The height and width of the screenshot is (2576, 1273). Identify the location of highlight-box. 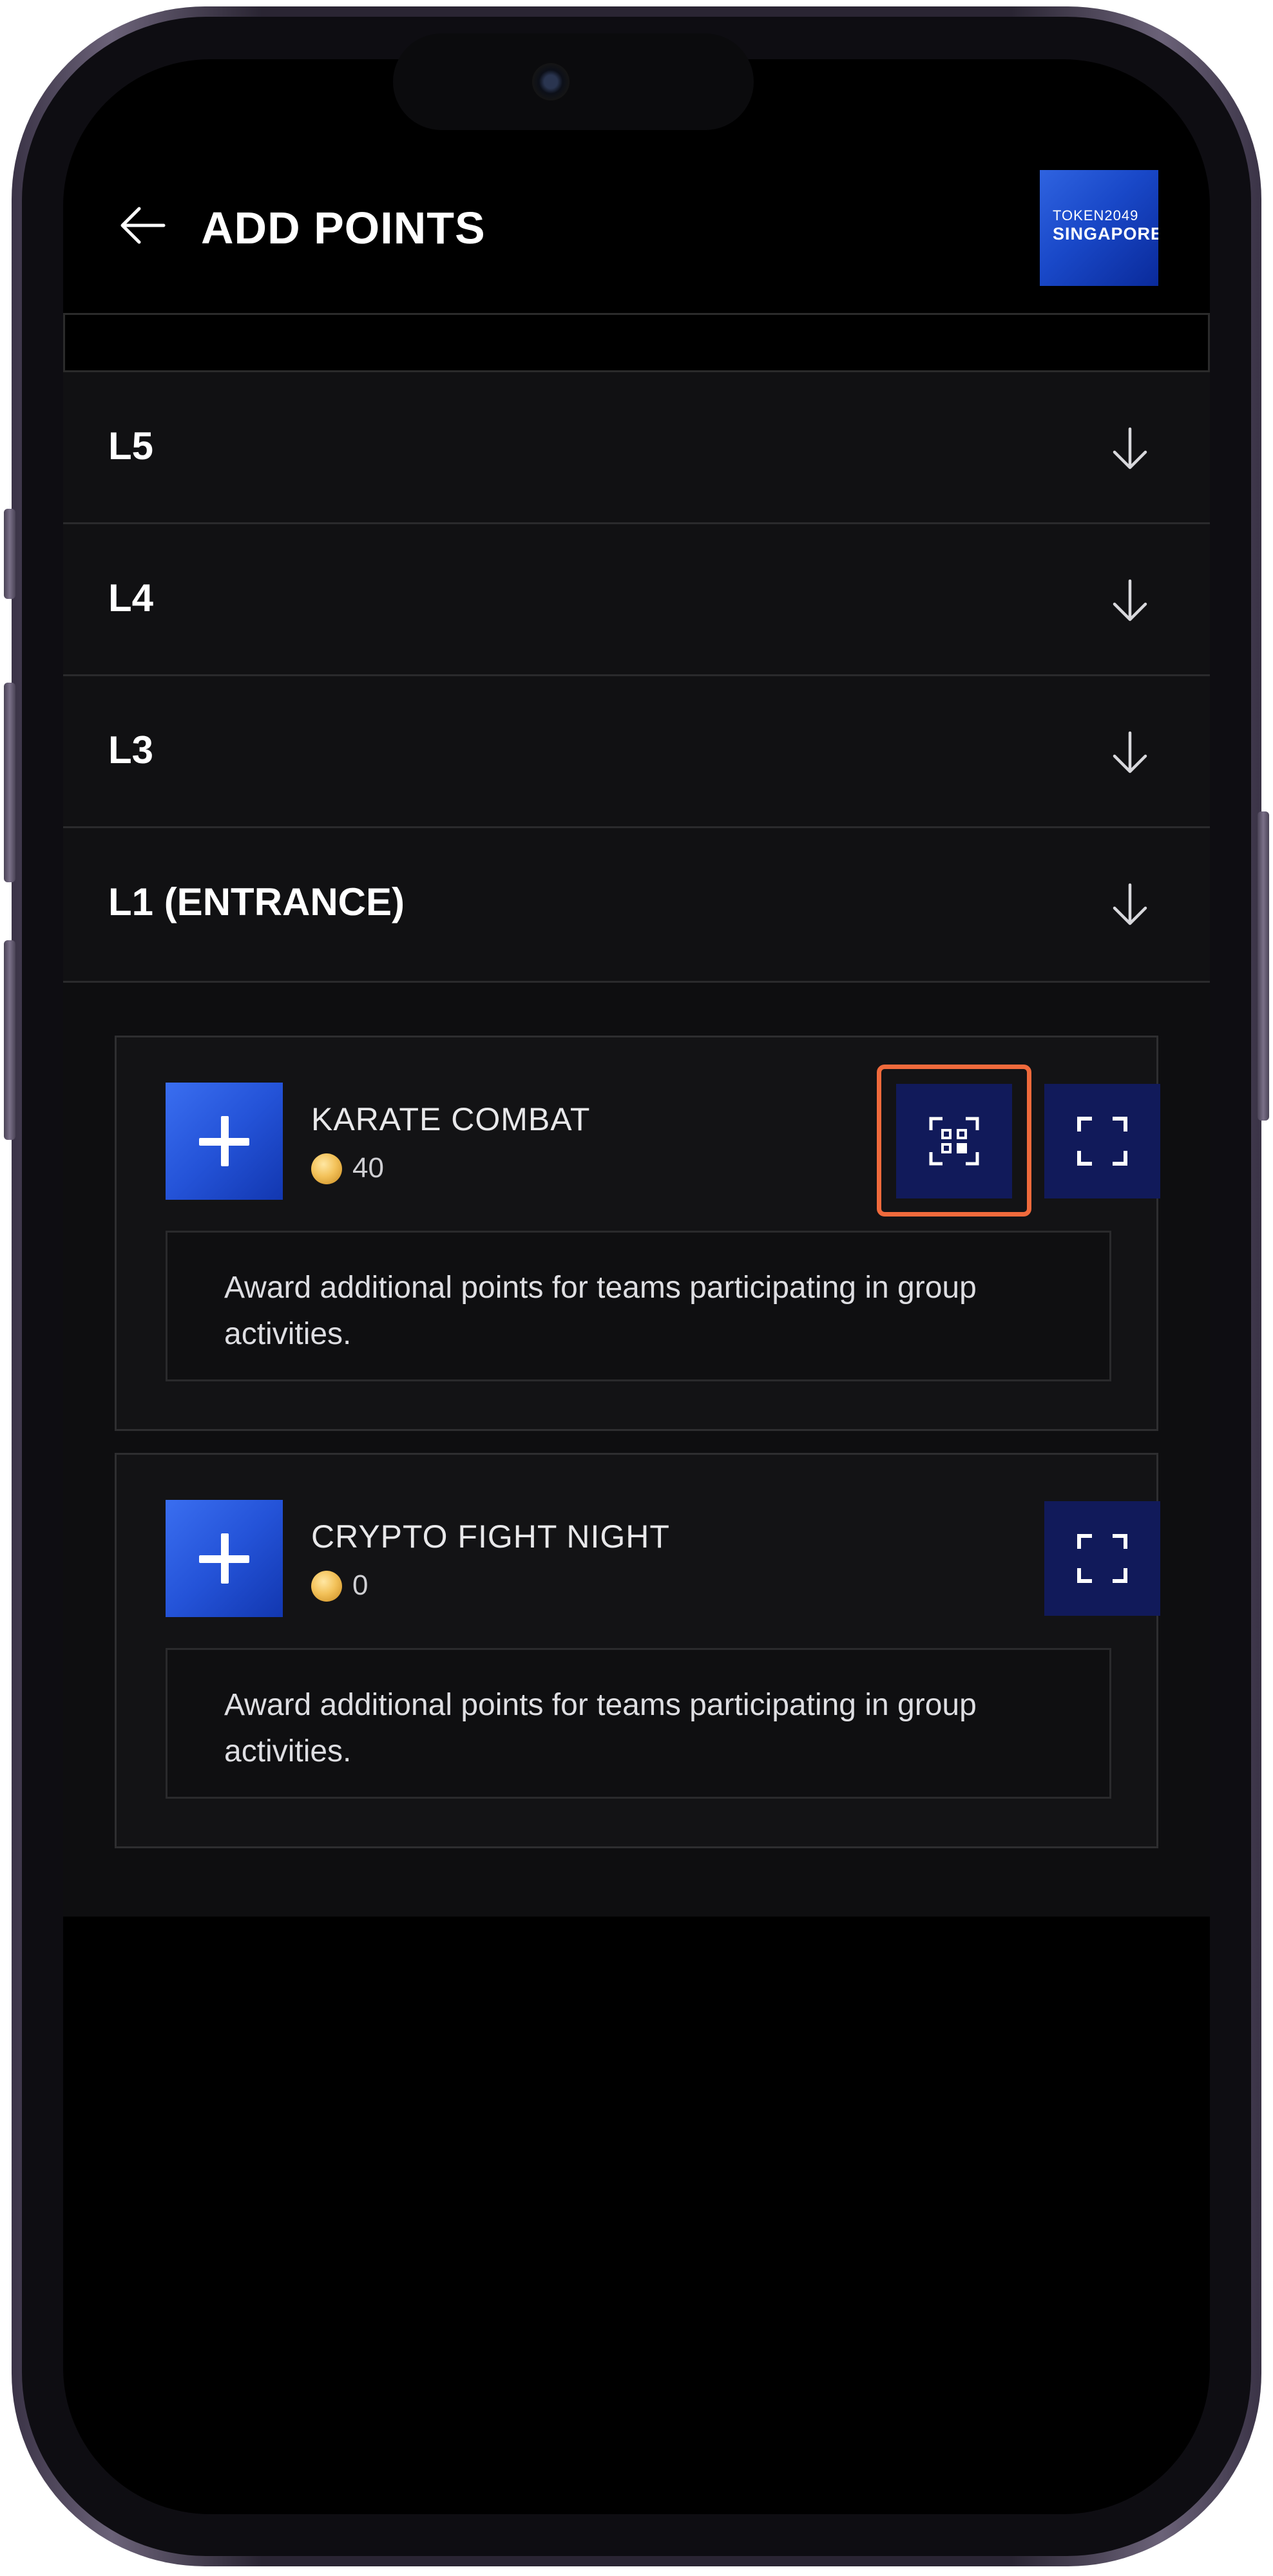
(954, 1141).